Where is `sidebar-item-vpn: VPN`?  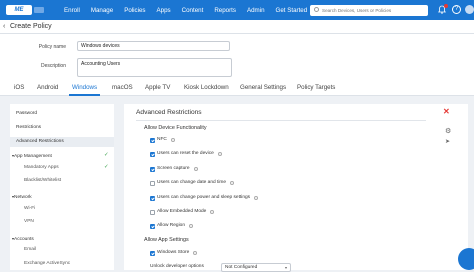 sidebar-item-vpn: VPN is located at coordinates (29, 221).